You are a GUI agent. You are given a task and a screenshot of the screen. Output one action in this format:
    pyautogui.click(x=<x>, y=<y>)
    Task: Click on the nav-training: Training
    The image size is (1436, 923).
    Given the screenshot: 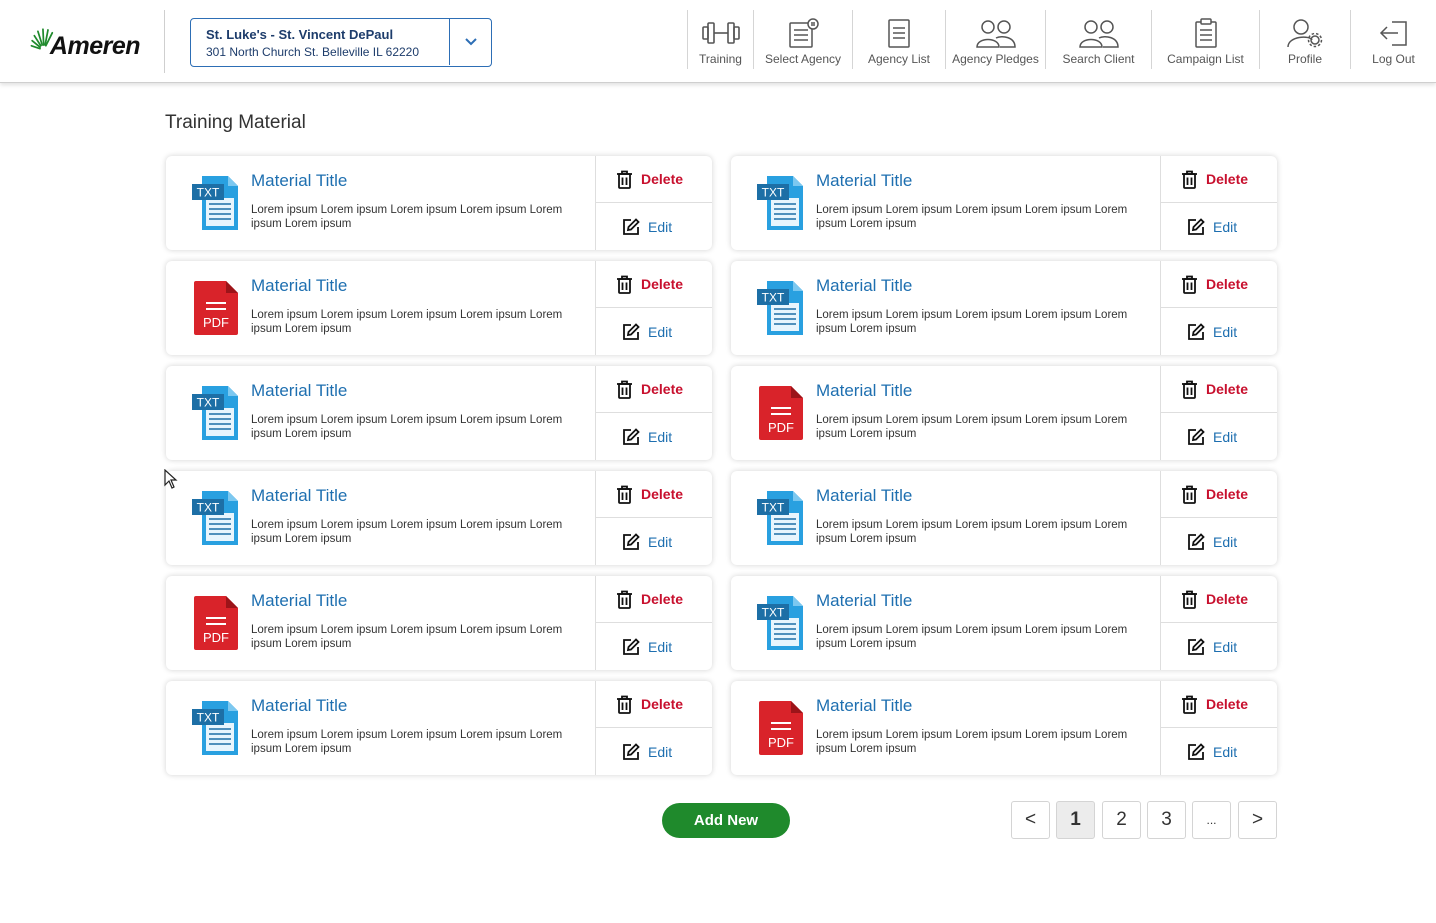 What is the action you would take?
    pyautogui.click(x=720, y=39)
    